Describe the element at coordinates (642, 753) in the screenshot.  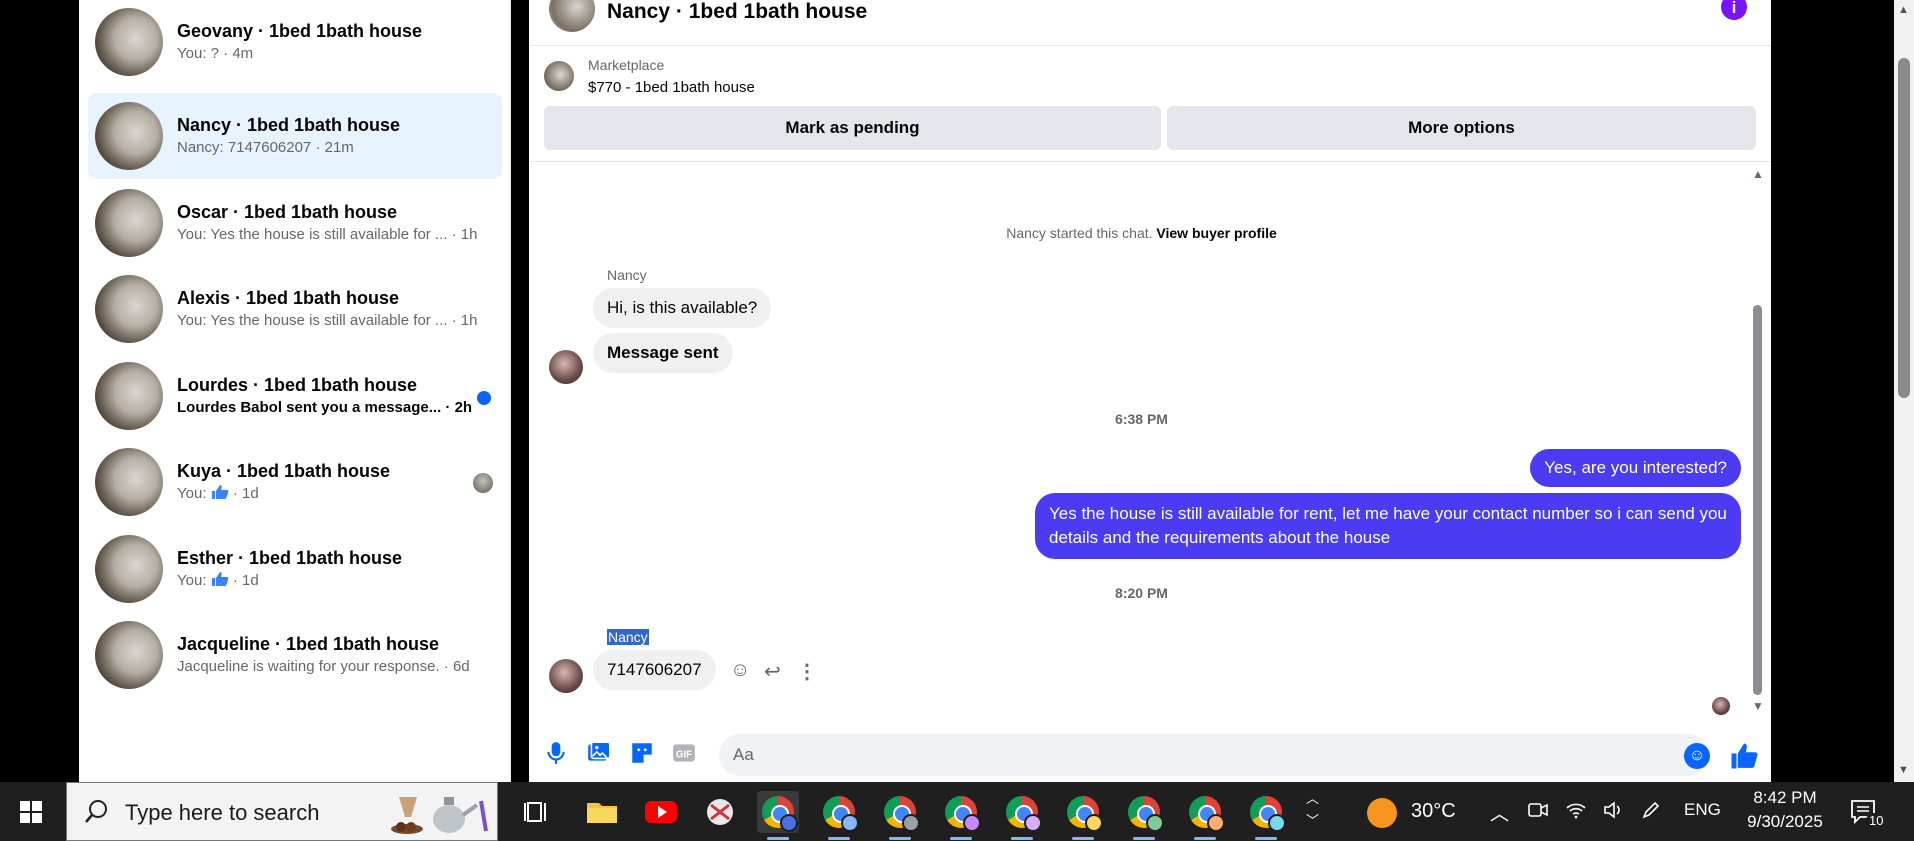
I see `sticker-icon` at that location.